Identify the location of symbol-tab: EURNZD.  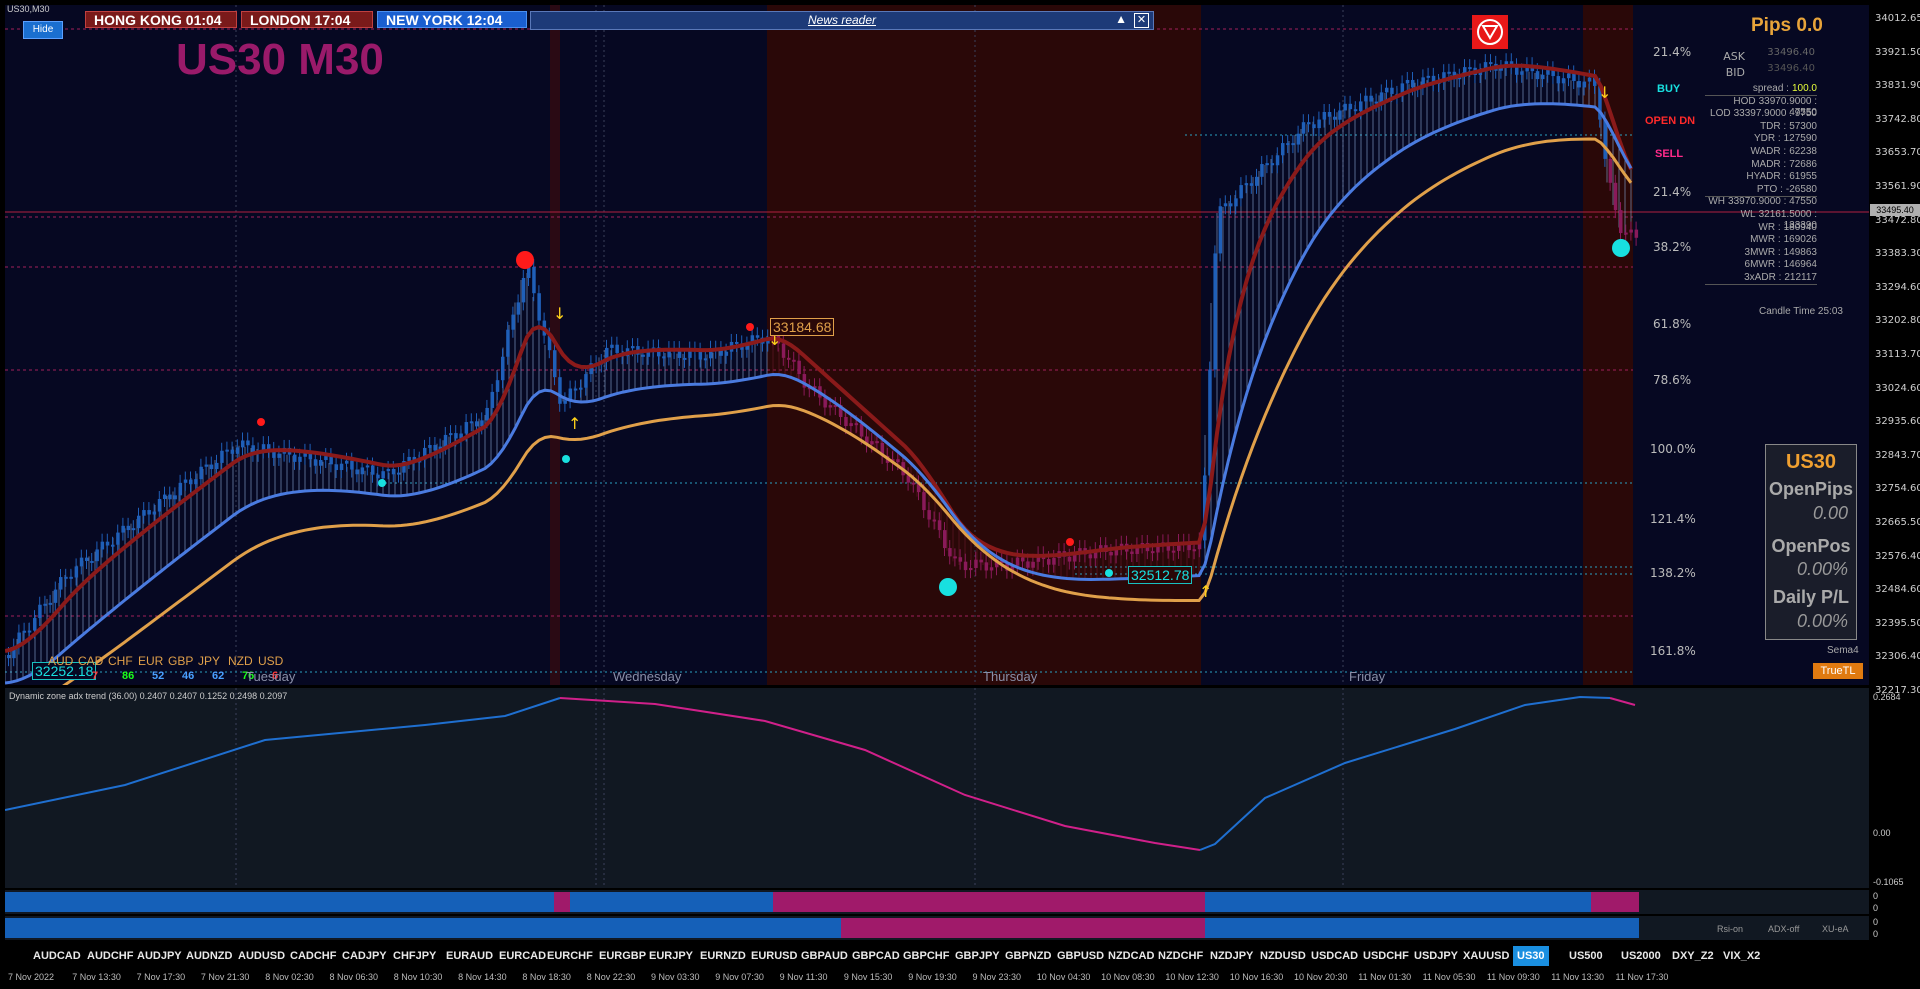
(723, 956).